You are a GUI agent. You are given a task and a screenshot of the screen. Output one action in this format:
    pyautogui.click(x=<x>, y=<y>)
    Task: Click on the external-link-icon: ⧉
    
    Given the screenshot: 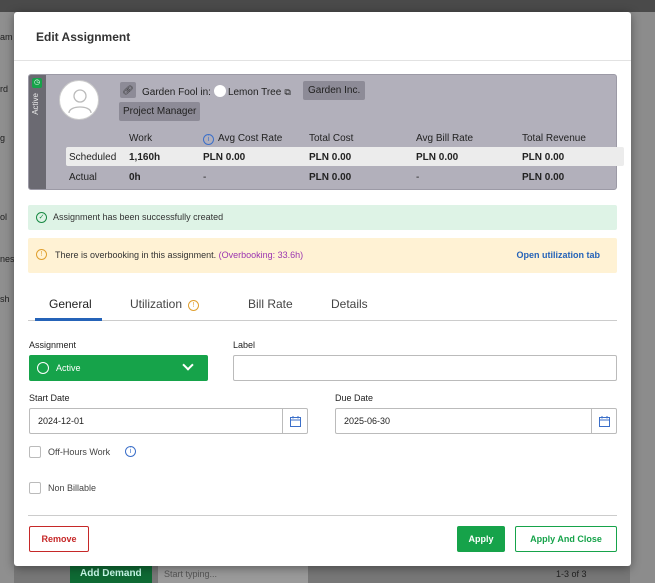 What is the action you would take?
    pyautogui.click(x=287, y=92)
    